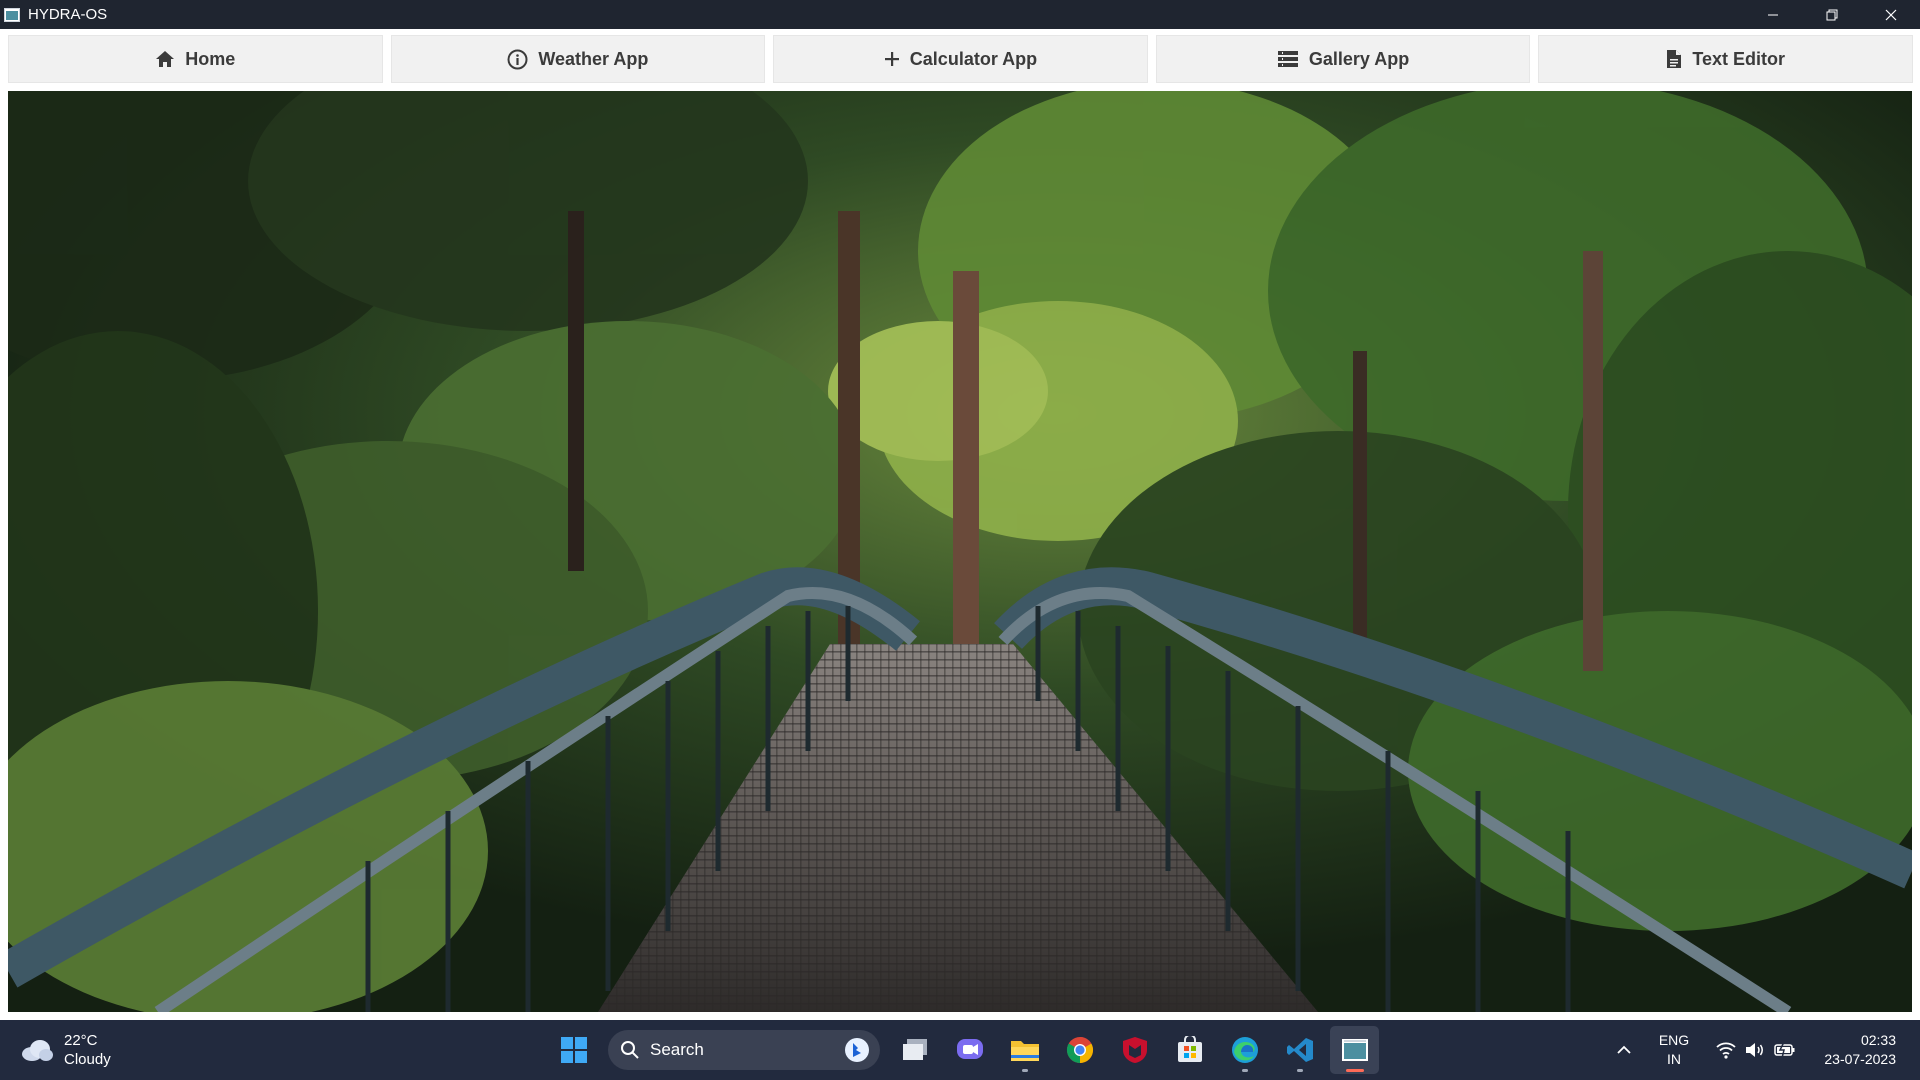 Image resolution: width=1920 pixels, height=1080 pixels. Describe the element at coordinates (593, 58) in the screenshot. I see `nav-weather-label: Weather App` at that location.